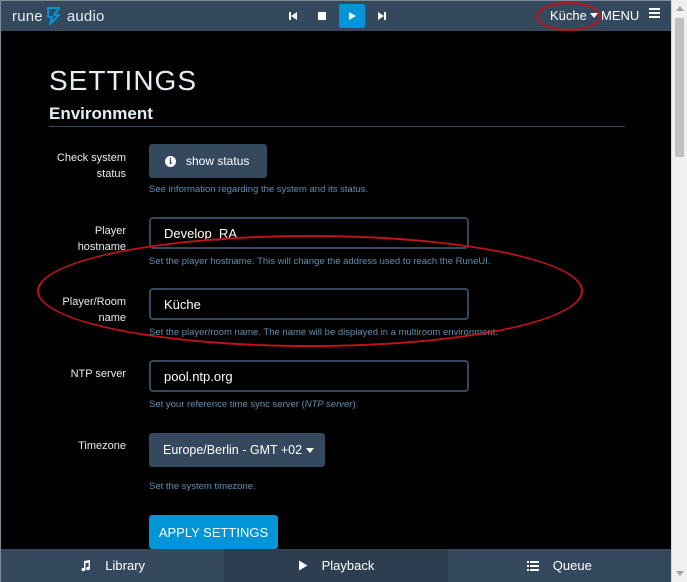 Image resolution: width=687 pixels, height=582 pixels. Describe the element at coordinates (85, 565) in the screenshot. I see `music-note-icon` at that location.